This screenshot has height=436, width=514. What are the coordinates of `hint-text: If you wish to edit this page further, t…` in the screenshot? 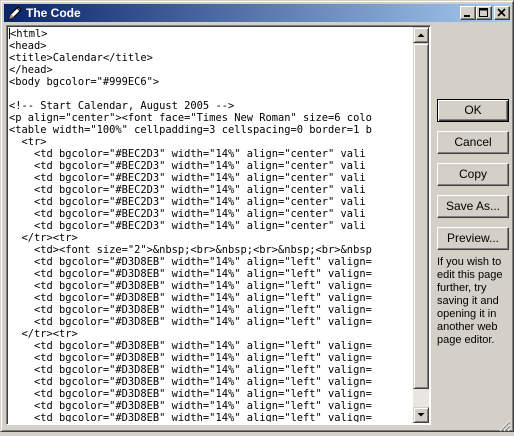 It's located at (470, 301).